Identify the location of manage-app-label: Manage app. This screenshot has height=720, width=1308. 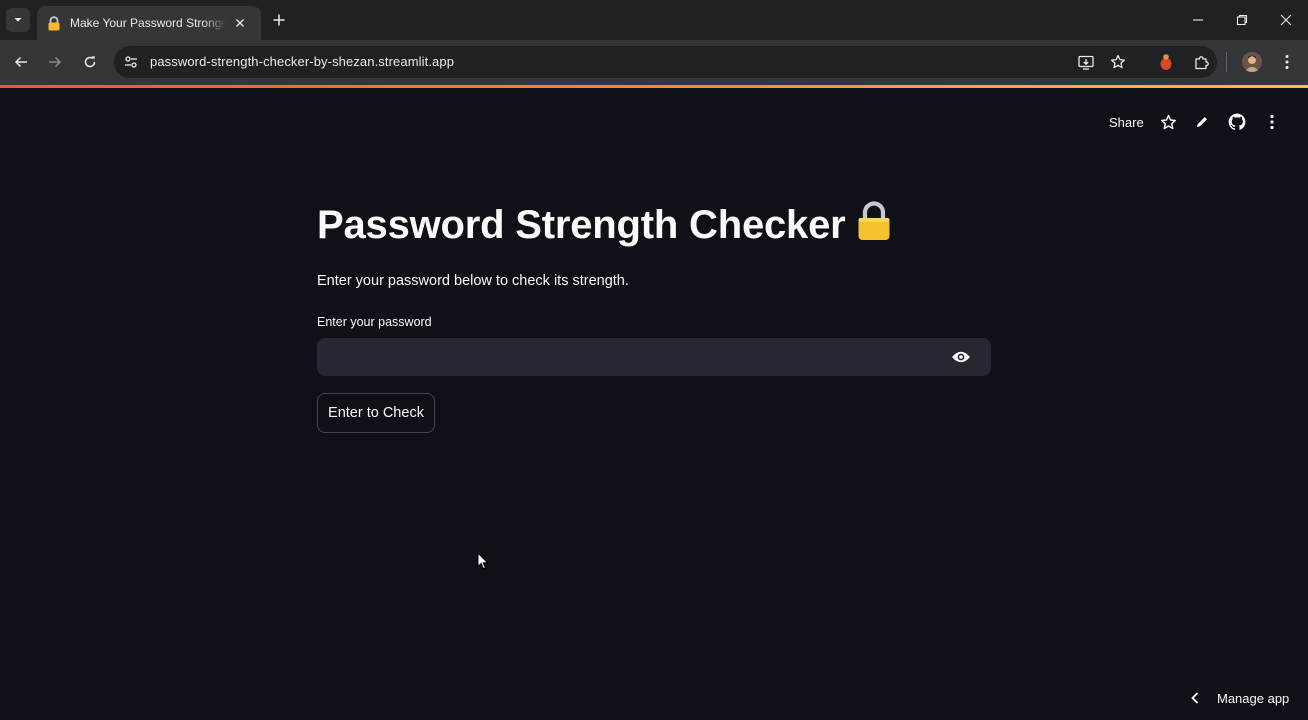
(1253, 698).